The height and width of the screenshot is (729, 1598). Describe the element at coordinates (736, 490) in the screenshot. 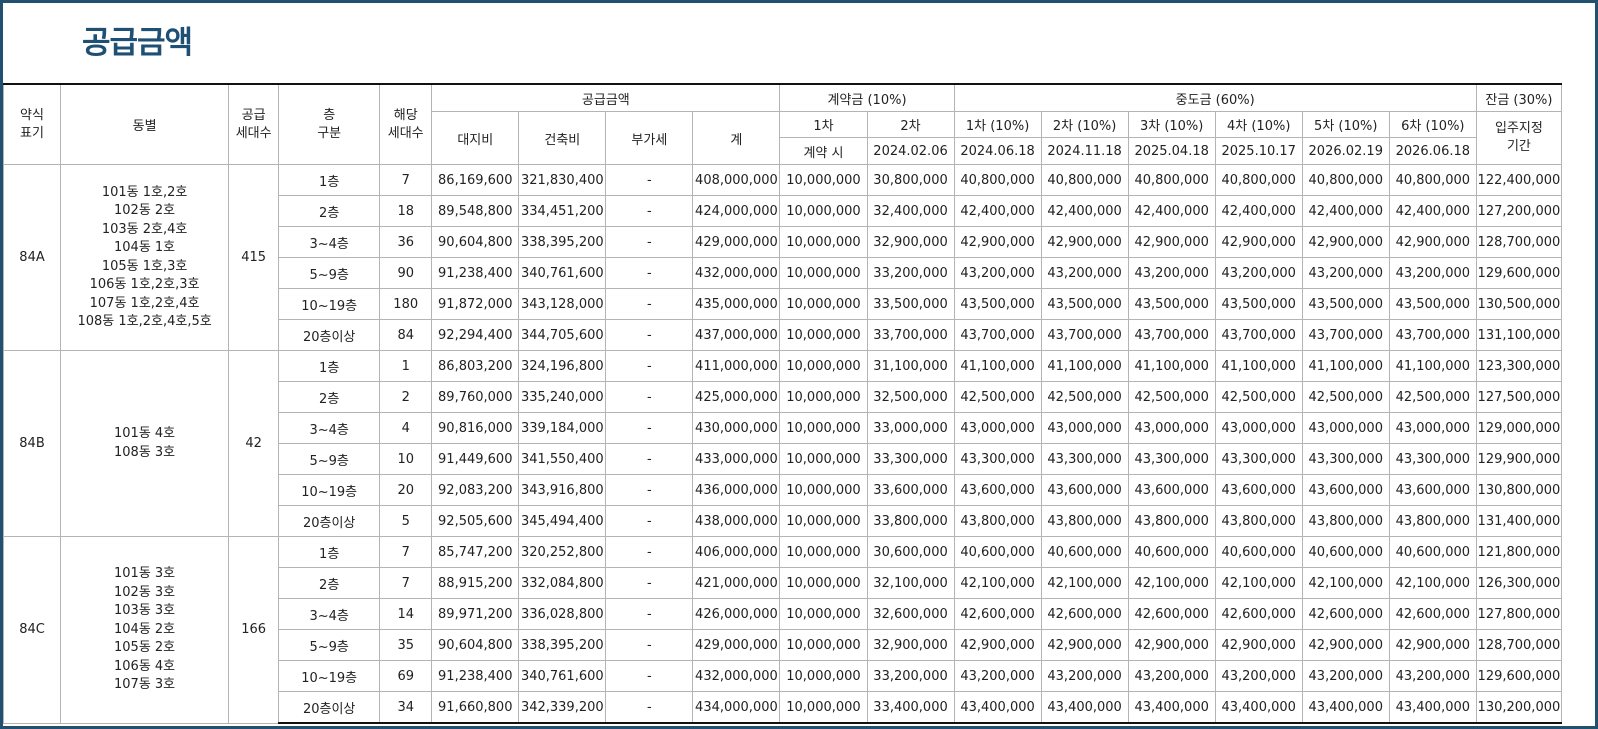

I see `cell-total: 436,000,000` at that location.